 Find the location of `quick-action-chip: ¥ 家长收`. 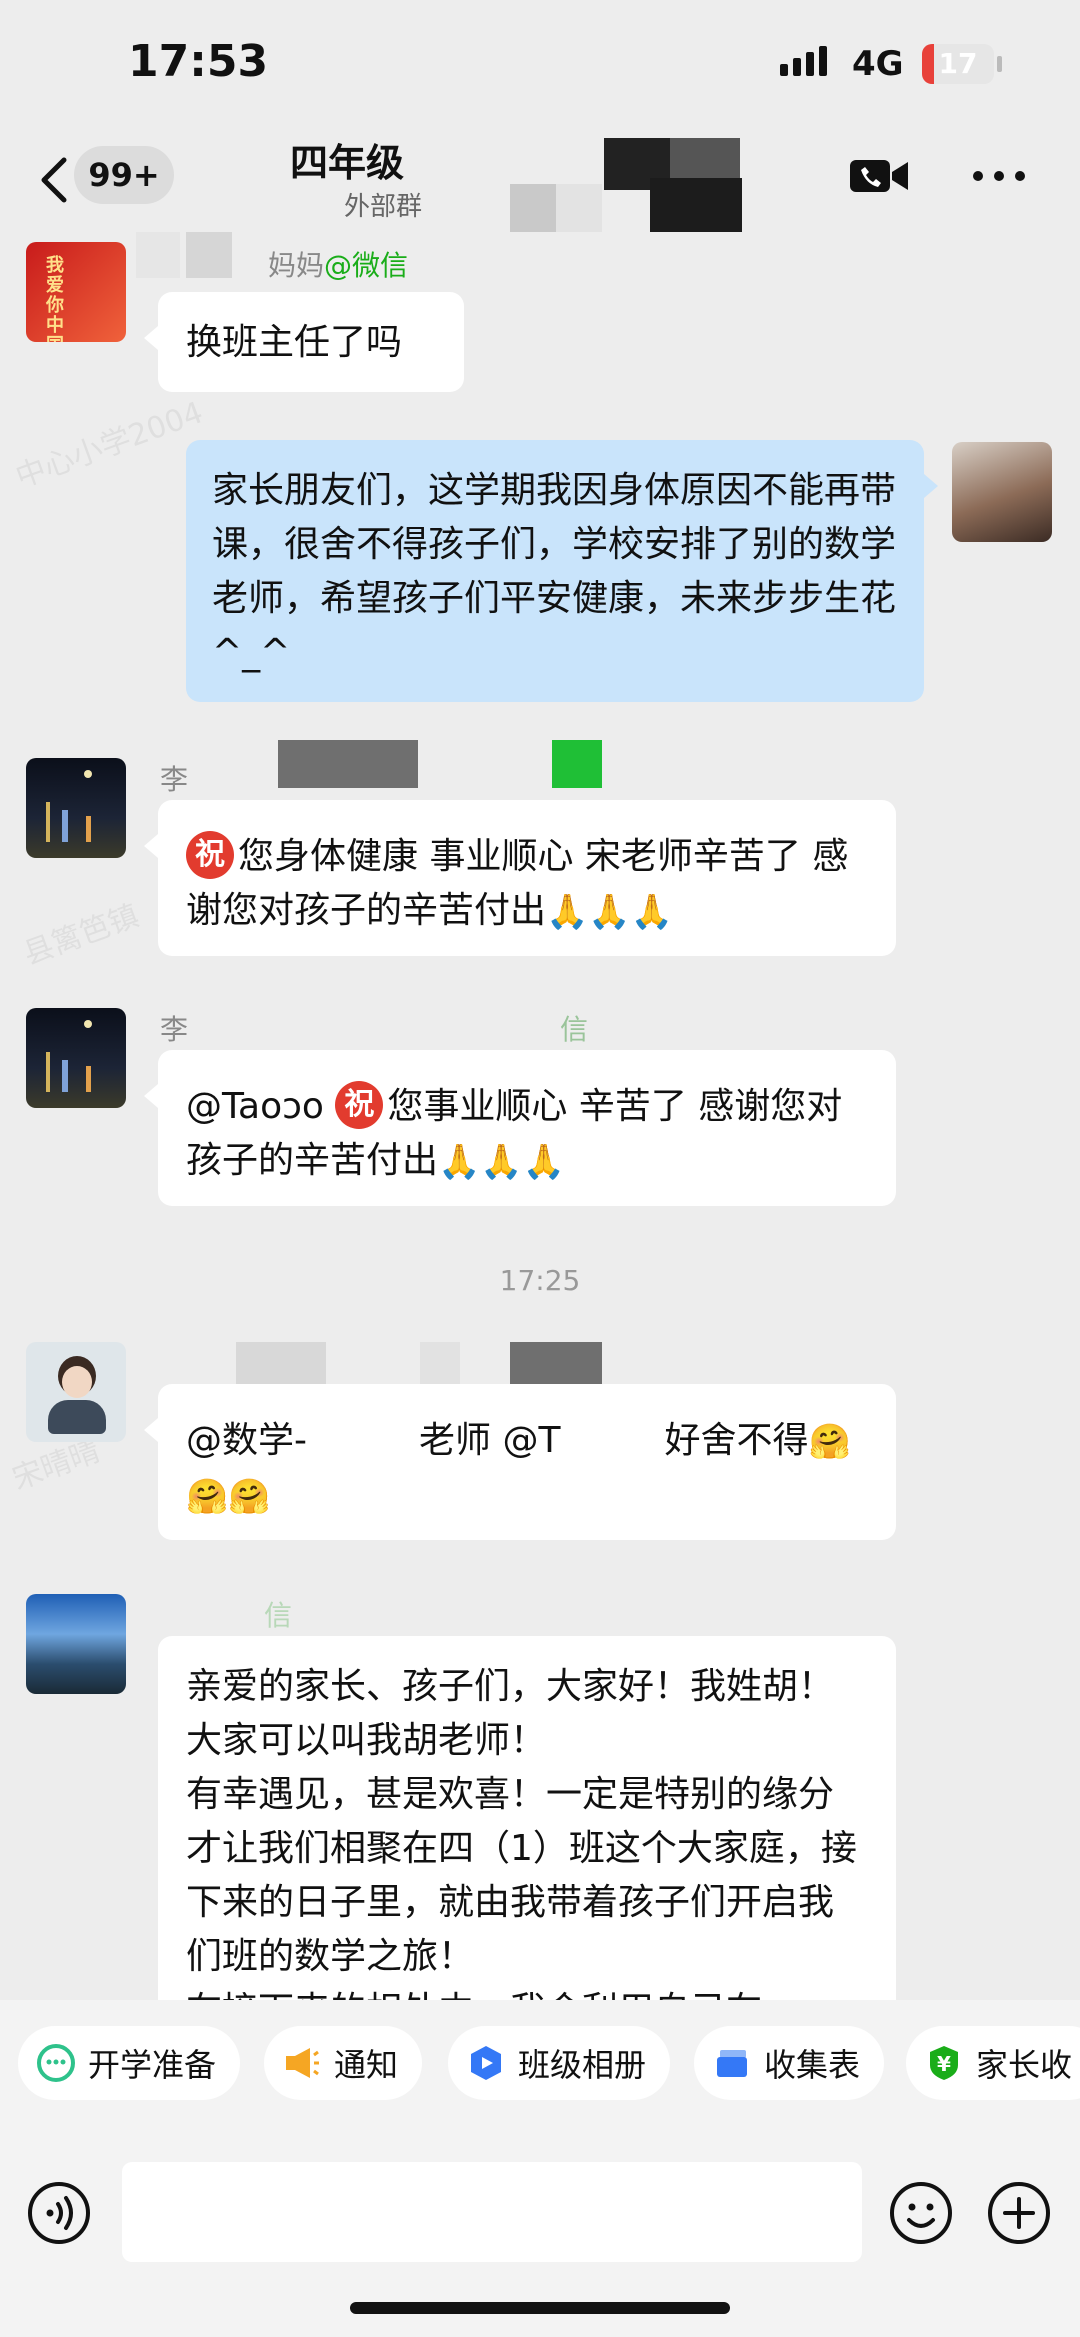

quick-action-chip: ¥ 家长收 is located at coordinates (993, 2063).